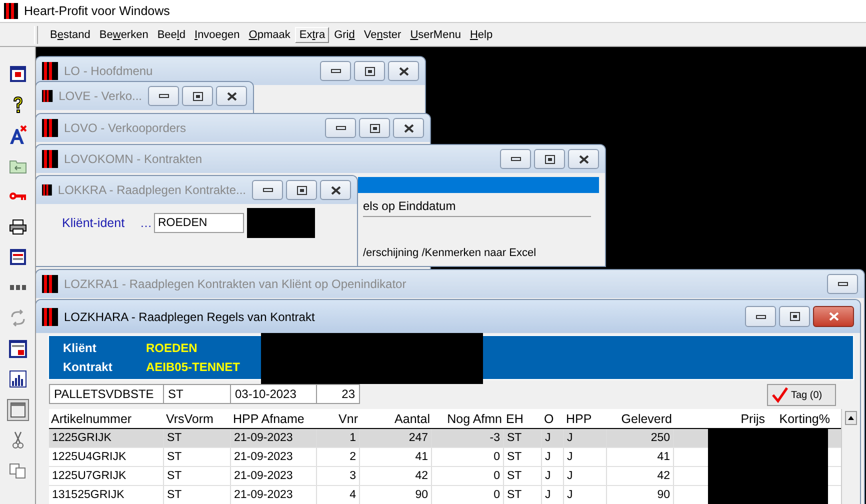 The height and width of the screenshot is (504, 866). I want to click on info-cell: 03-10-2023, so click(274, 394).